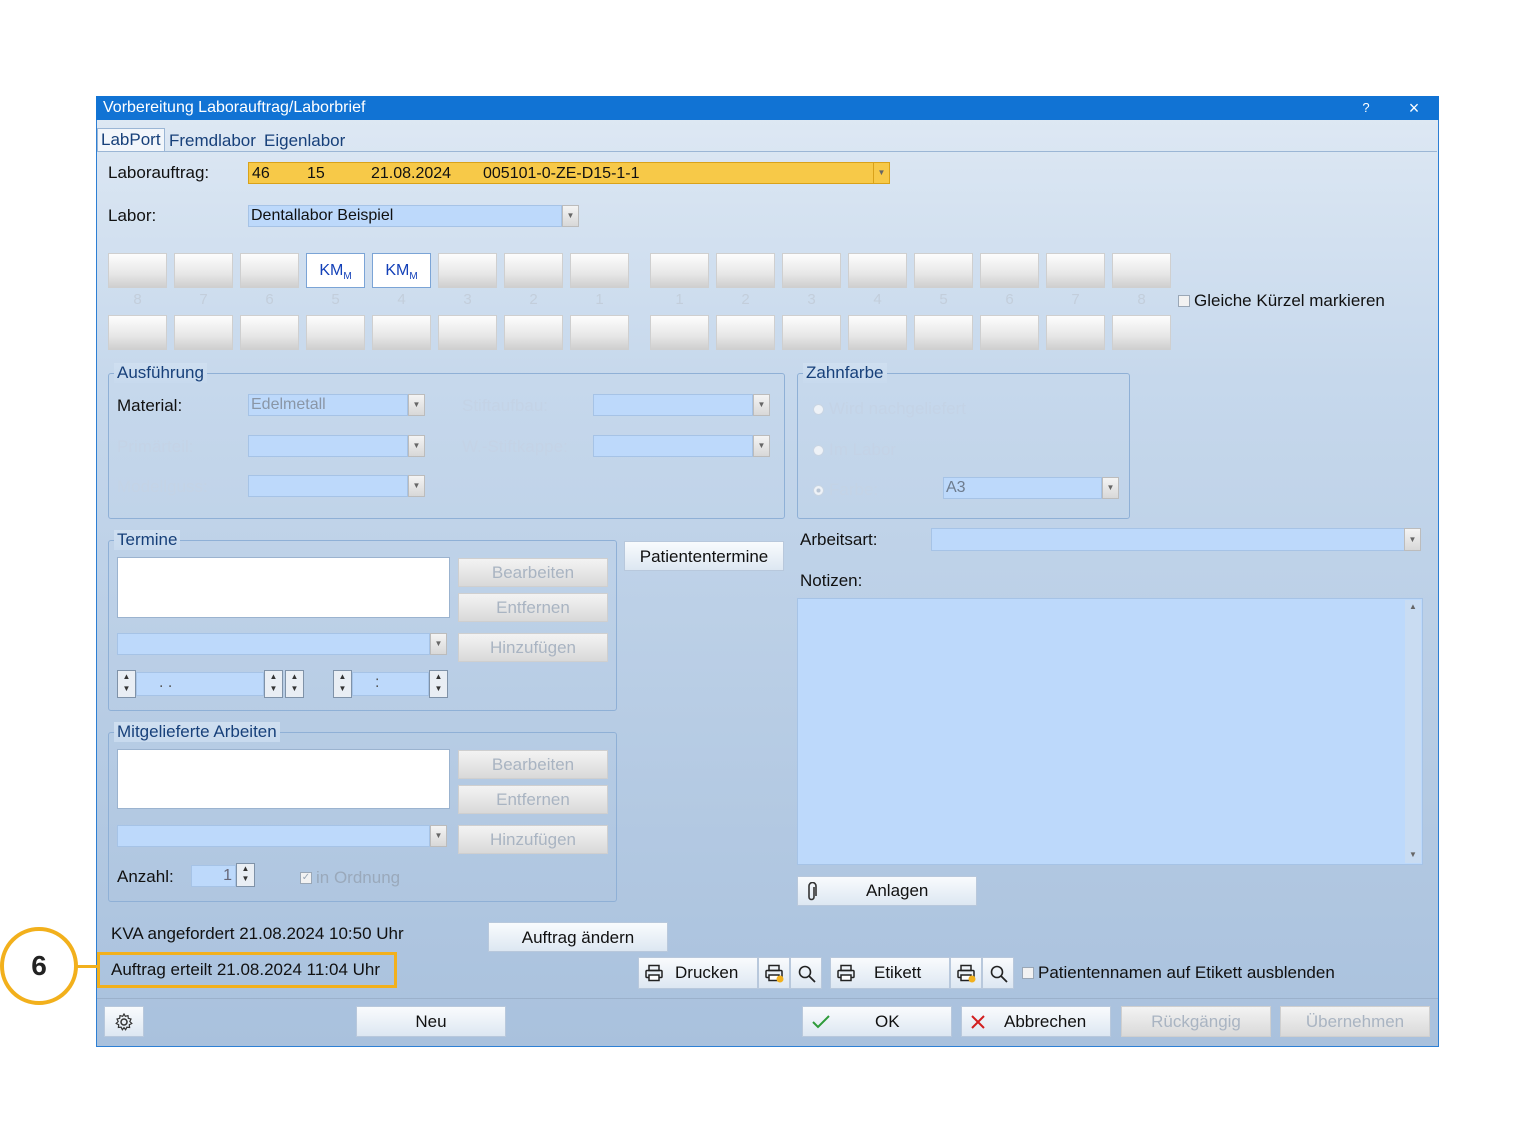  Describe the element at coordinates (438, 644) in the screenshot. I see `termine-type-dropdown-icon: ▼` at that location.